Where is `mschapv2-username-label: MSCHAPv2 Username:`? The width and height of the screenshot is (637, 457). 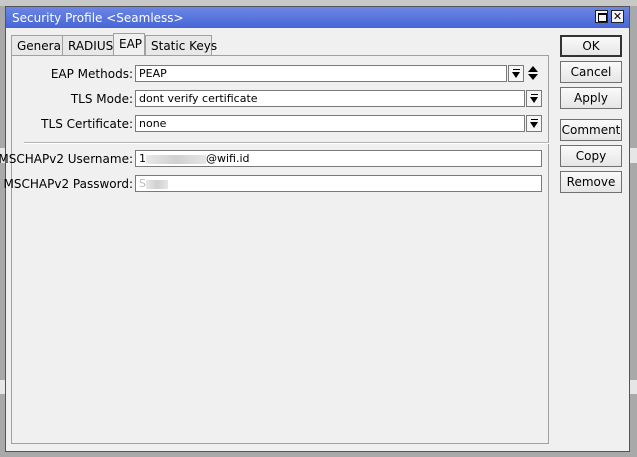 mschapv2-username-label: MSCHAPv2 Username: is located at coordinates (66, 159).